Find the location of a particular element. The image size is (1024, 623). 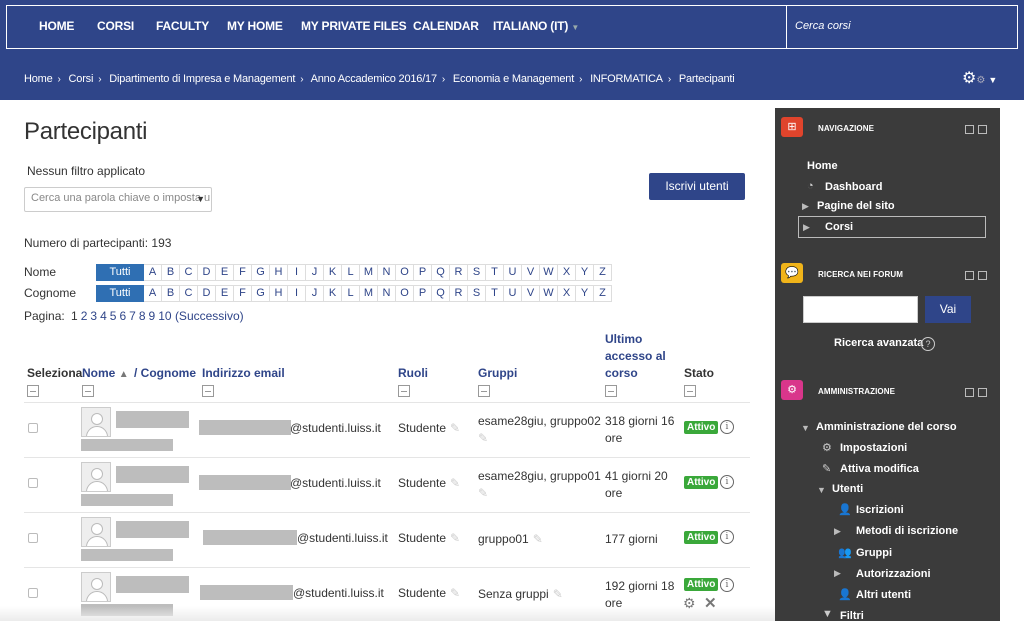

menu-faculty: FACULTY is located at coordinates (182, 26).